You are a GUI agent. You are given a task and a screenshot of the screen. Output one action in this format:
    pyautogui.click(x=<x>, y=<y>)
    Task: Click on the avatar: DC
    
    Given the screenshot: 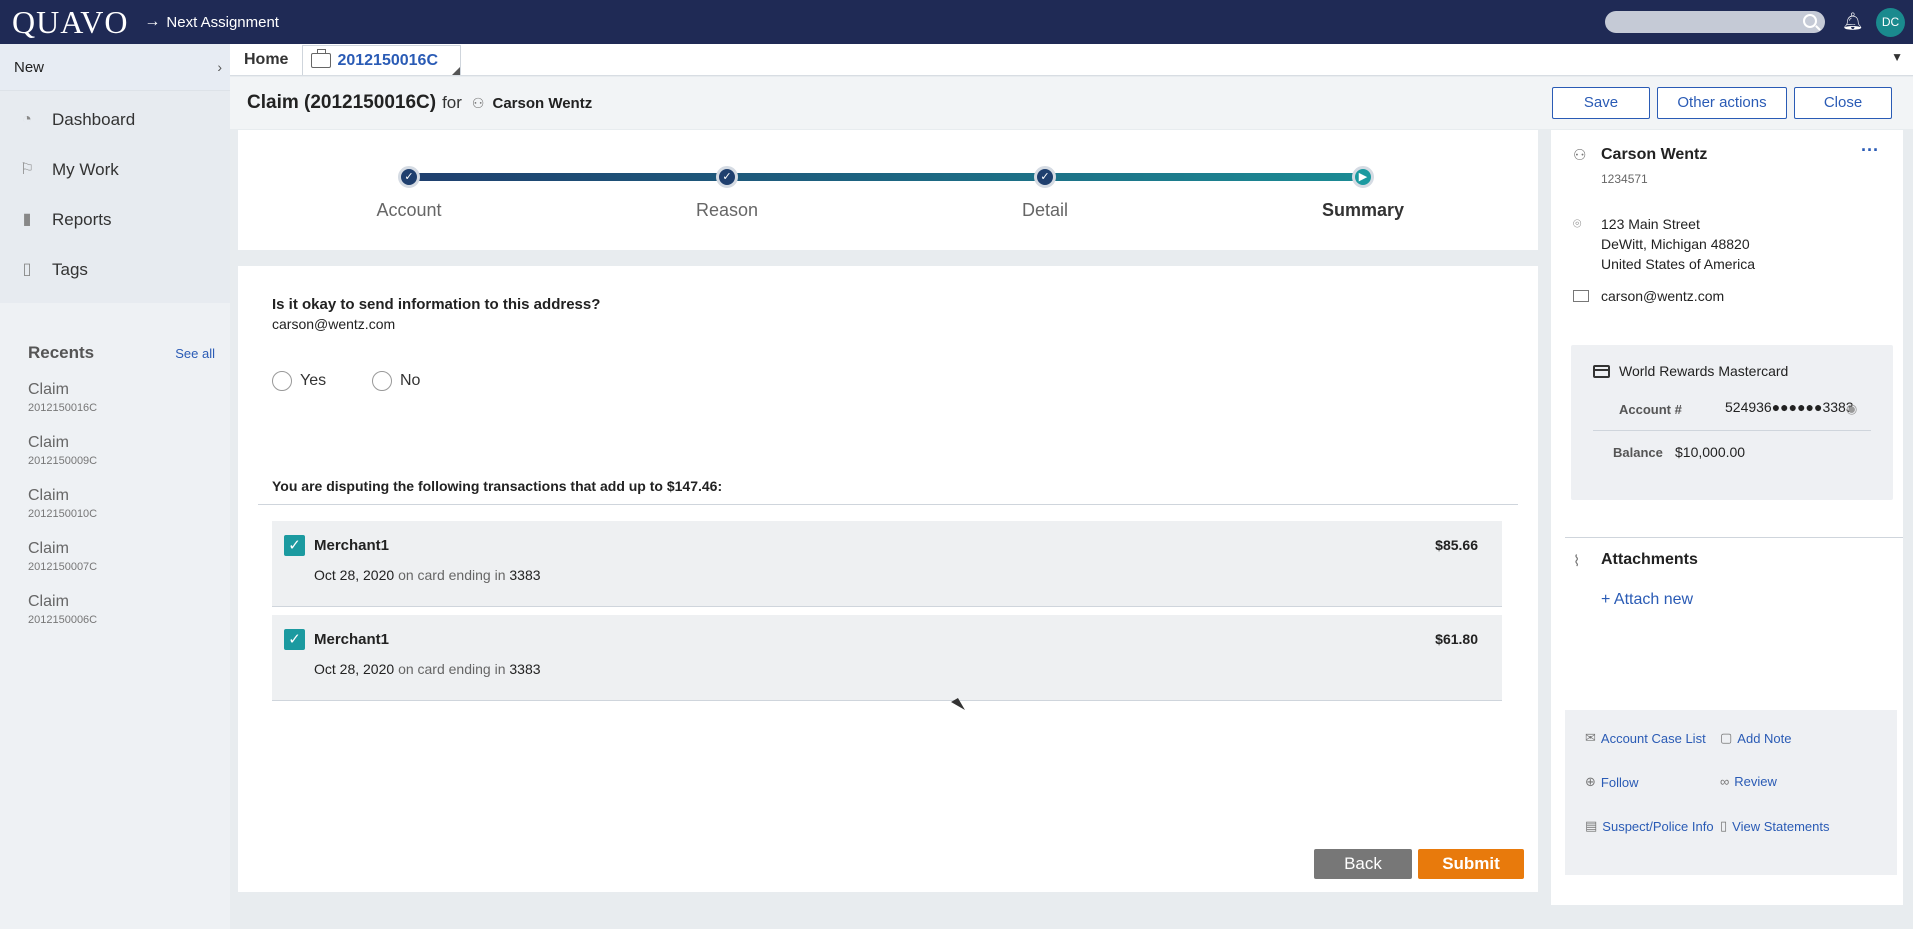 What is the action you would take?
    pyautogui.click(x=1890, y=22)
    